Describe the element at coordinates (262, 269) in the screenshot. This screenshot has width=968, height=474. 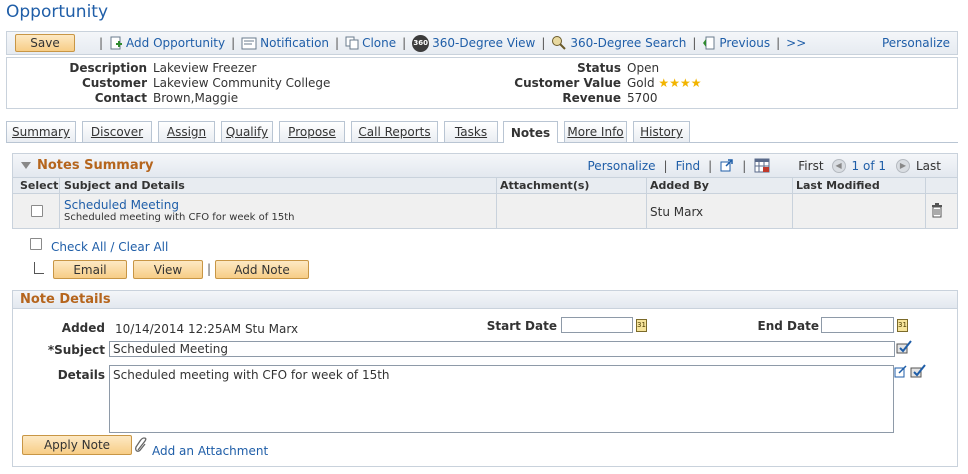
I see `add-note-button: Add Note` at that location.